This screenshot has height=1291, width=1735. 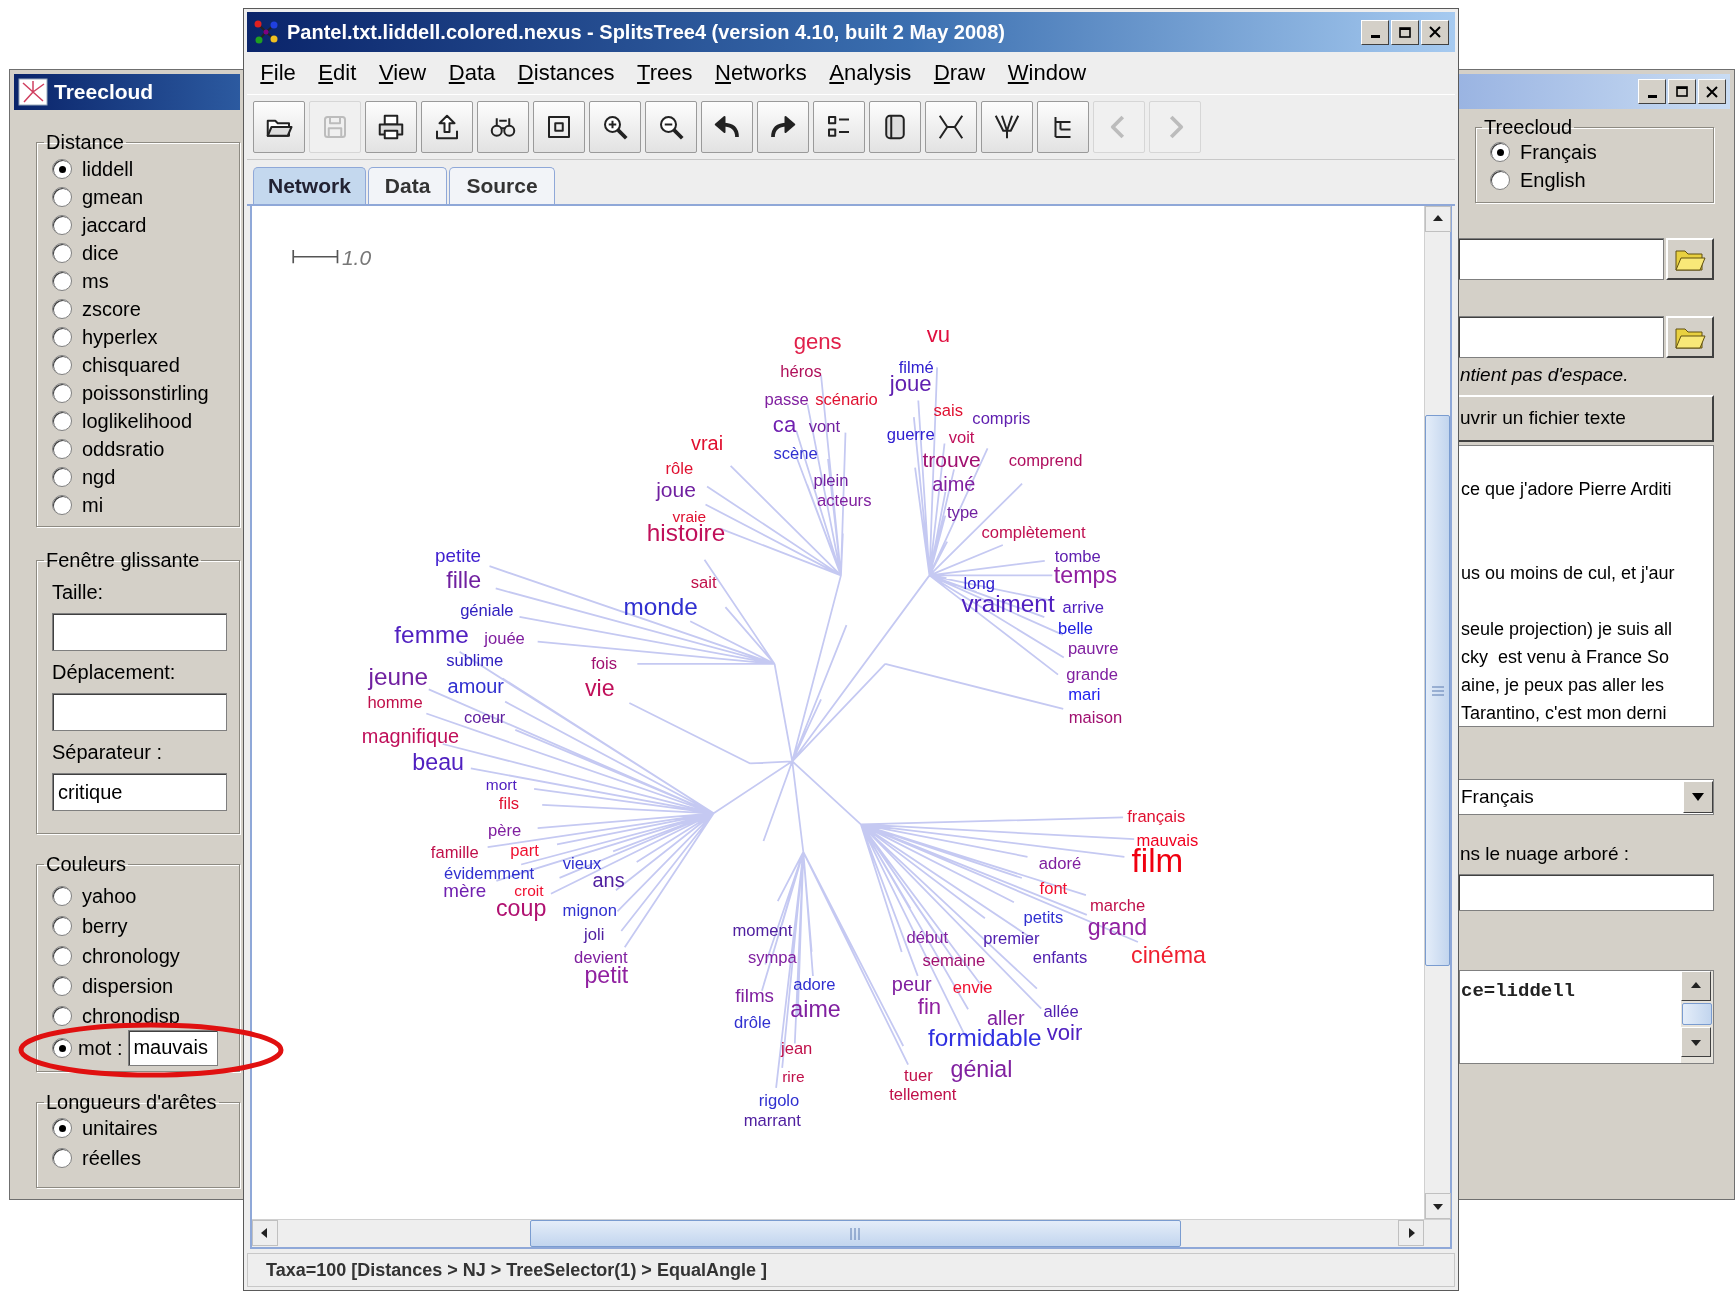 What do you see at coordinates (265, 1233) in the screenshot?
I see `scroll-left-button` at bounding box center [265, 1233].